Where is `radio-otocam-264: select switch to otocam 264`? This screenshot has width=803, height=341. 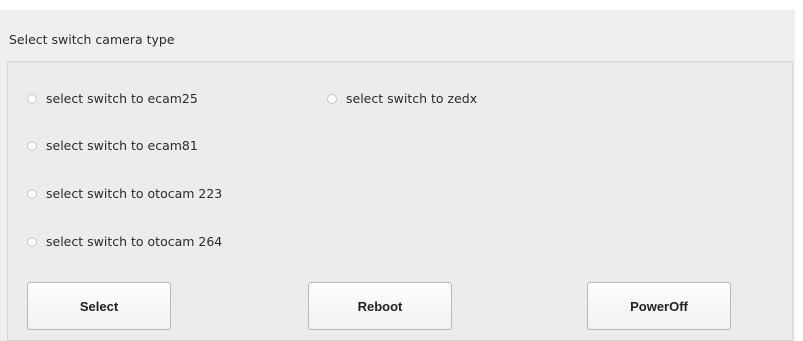
radio-otocam-264: select switch to otocam 264 is located at coordinates (124, 242).